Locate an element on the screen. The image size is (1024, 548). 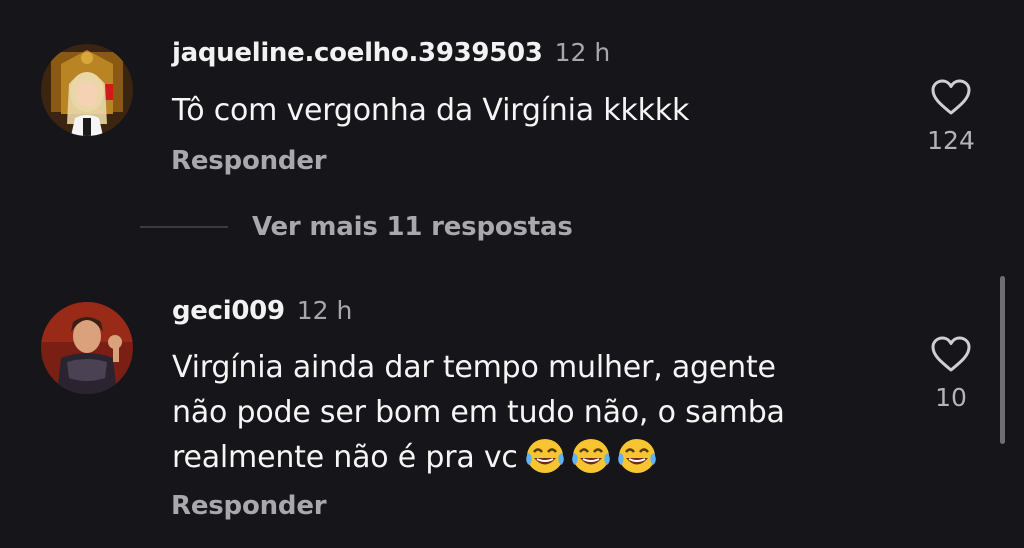
scrollbar is located at coordinates (1002, 360).